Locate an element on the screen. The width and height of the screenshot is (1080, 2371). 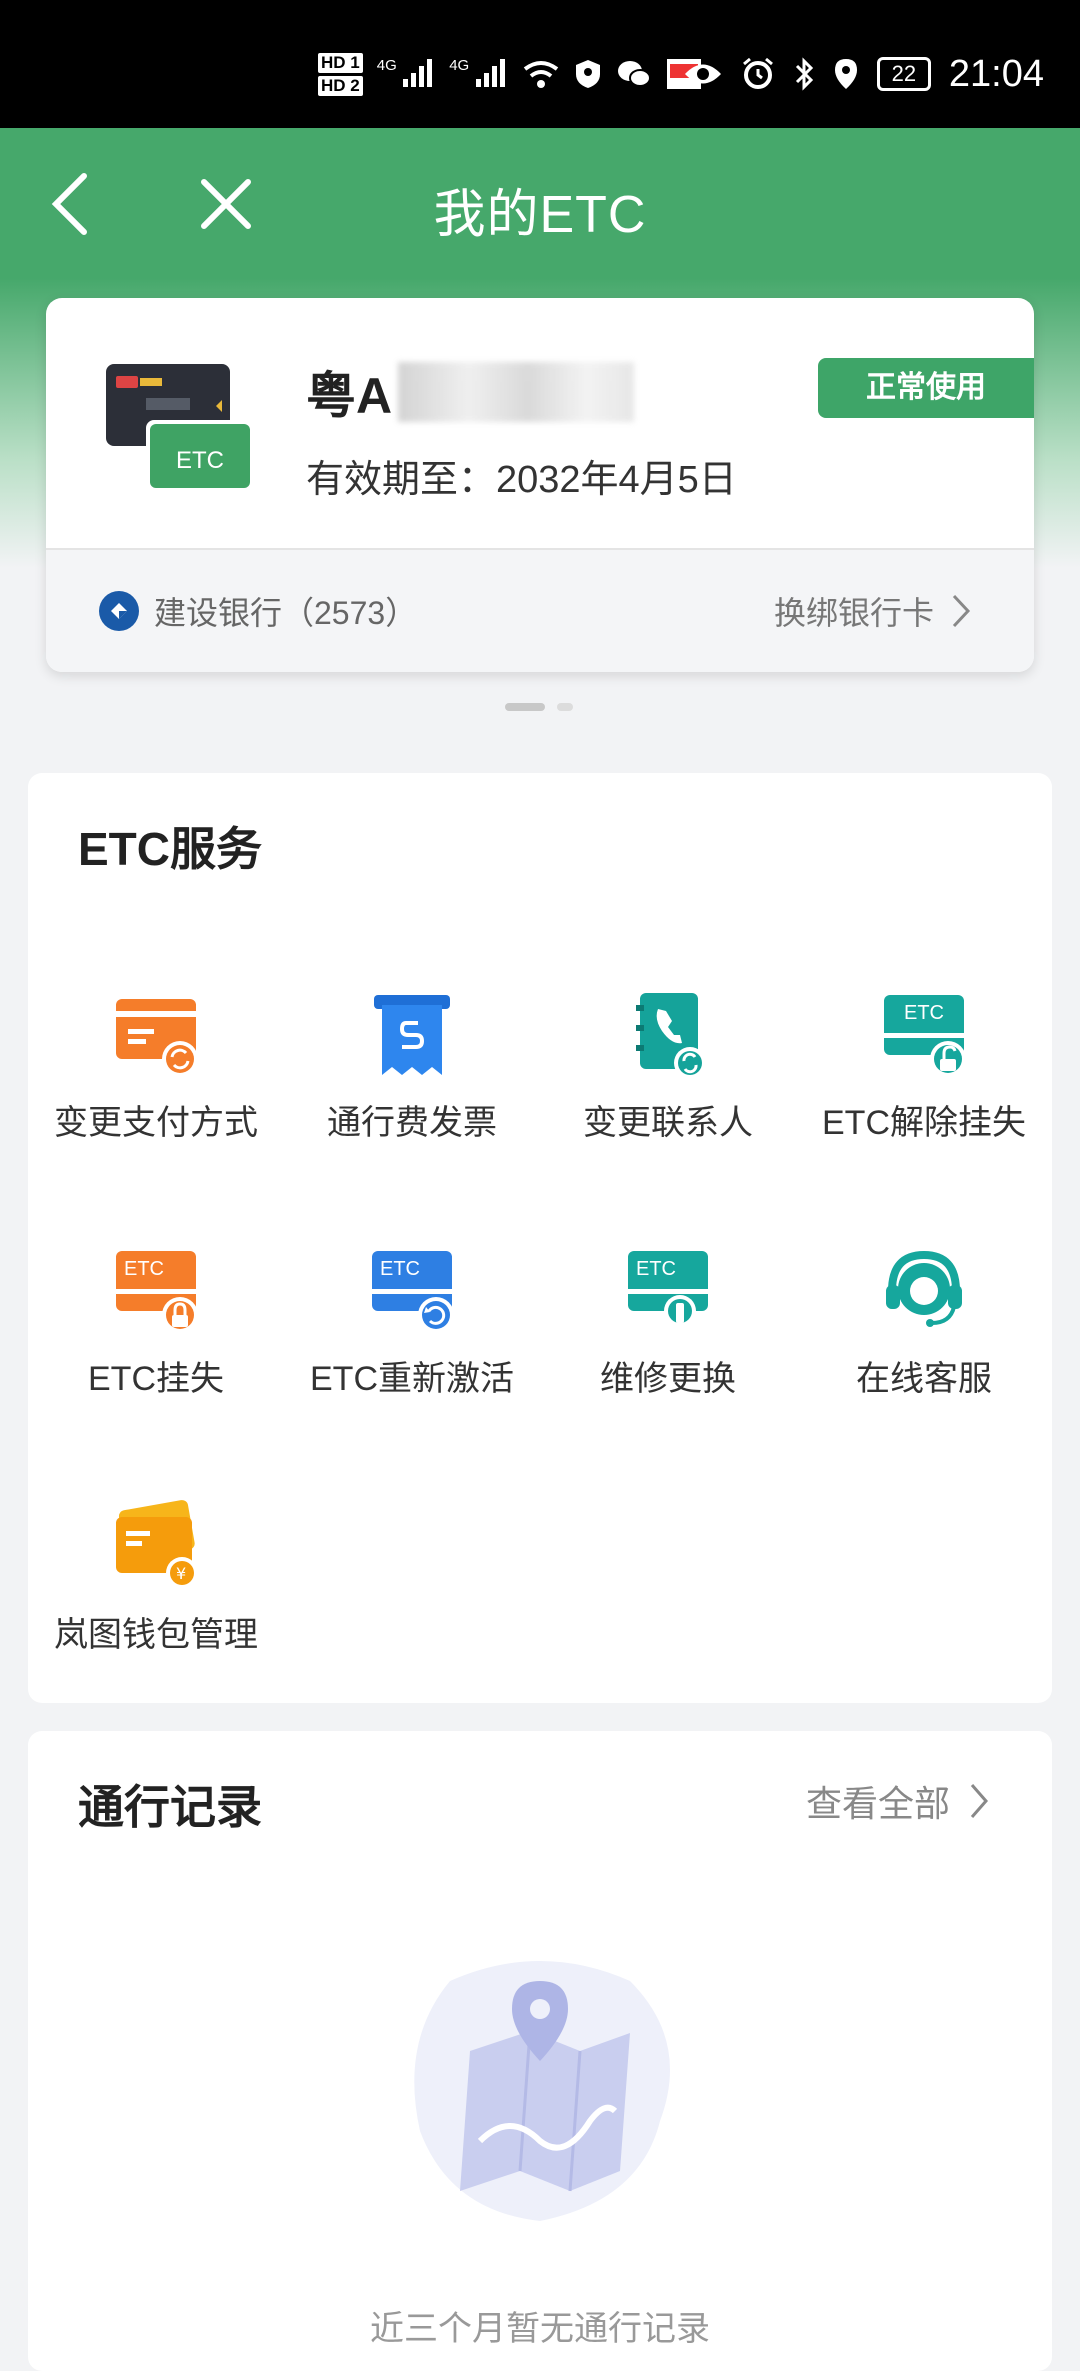
service-label: ETC重新激活 is located at coordinates (412, 1379).